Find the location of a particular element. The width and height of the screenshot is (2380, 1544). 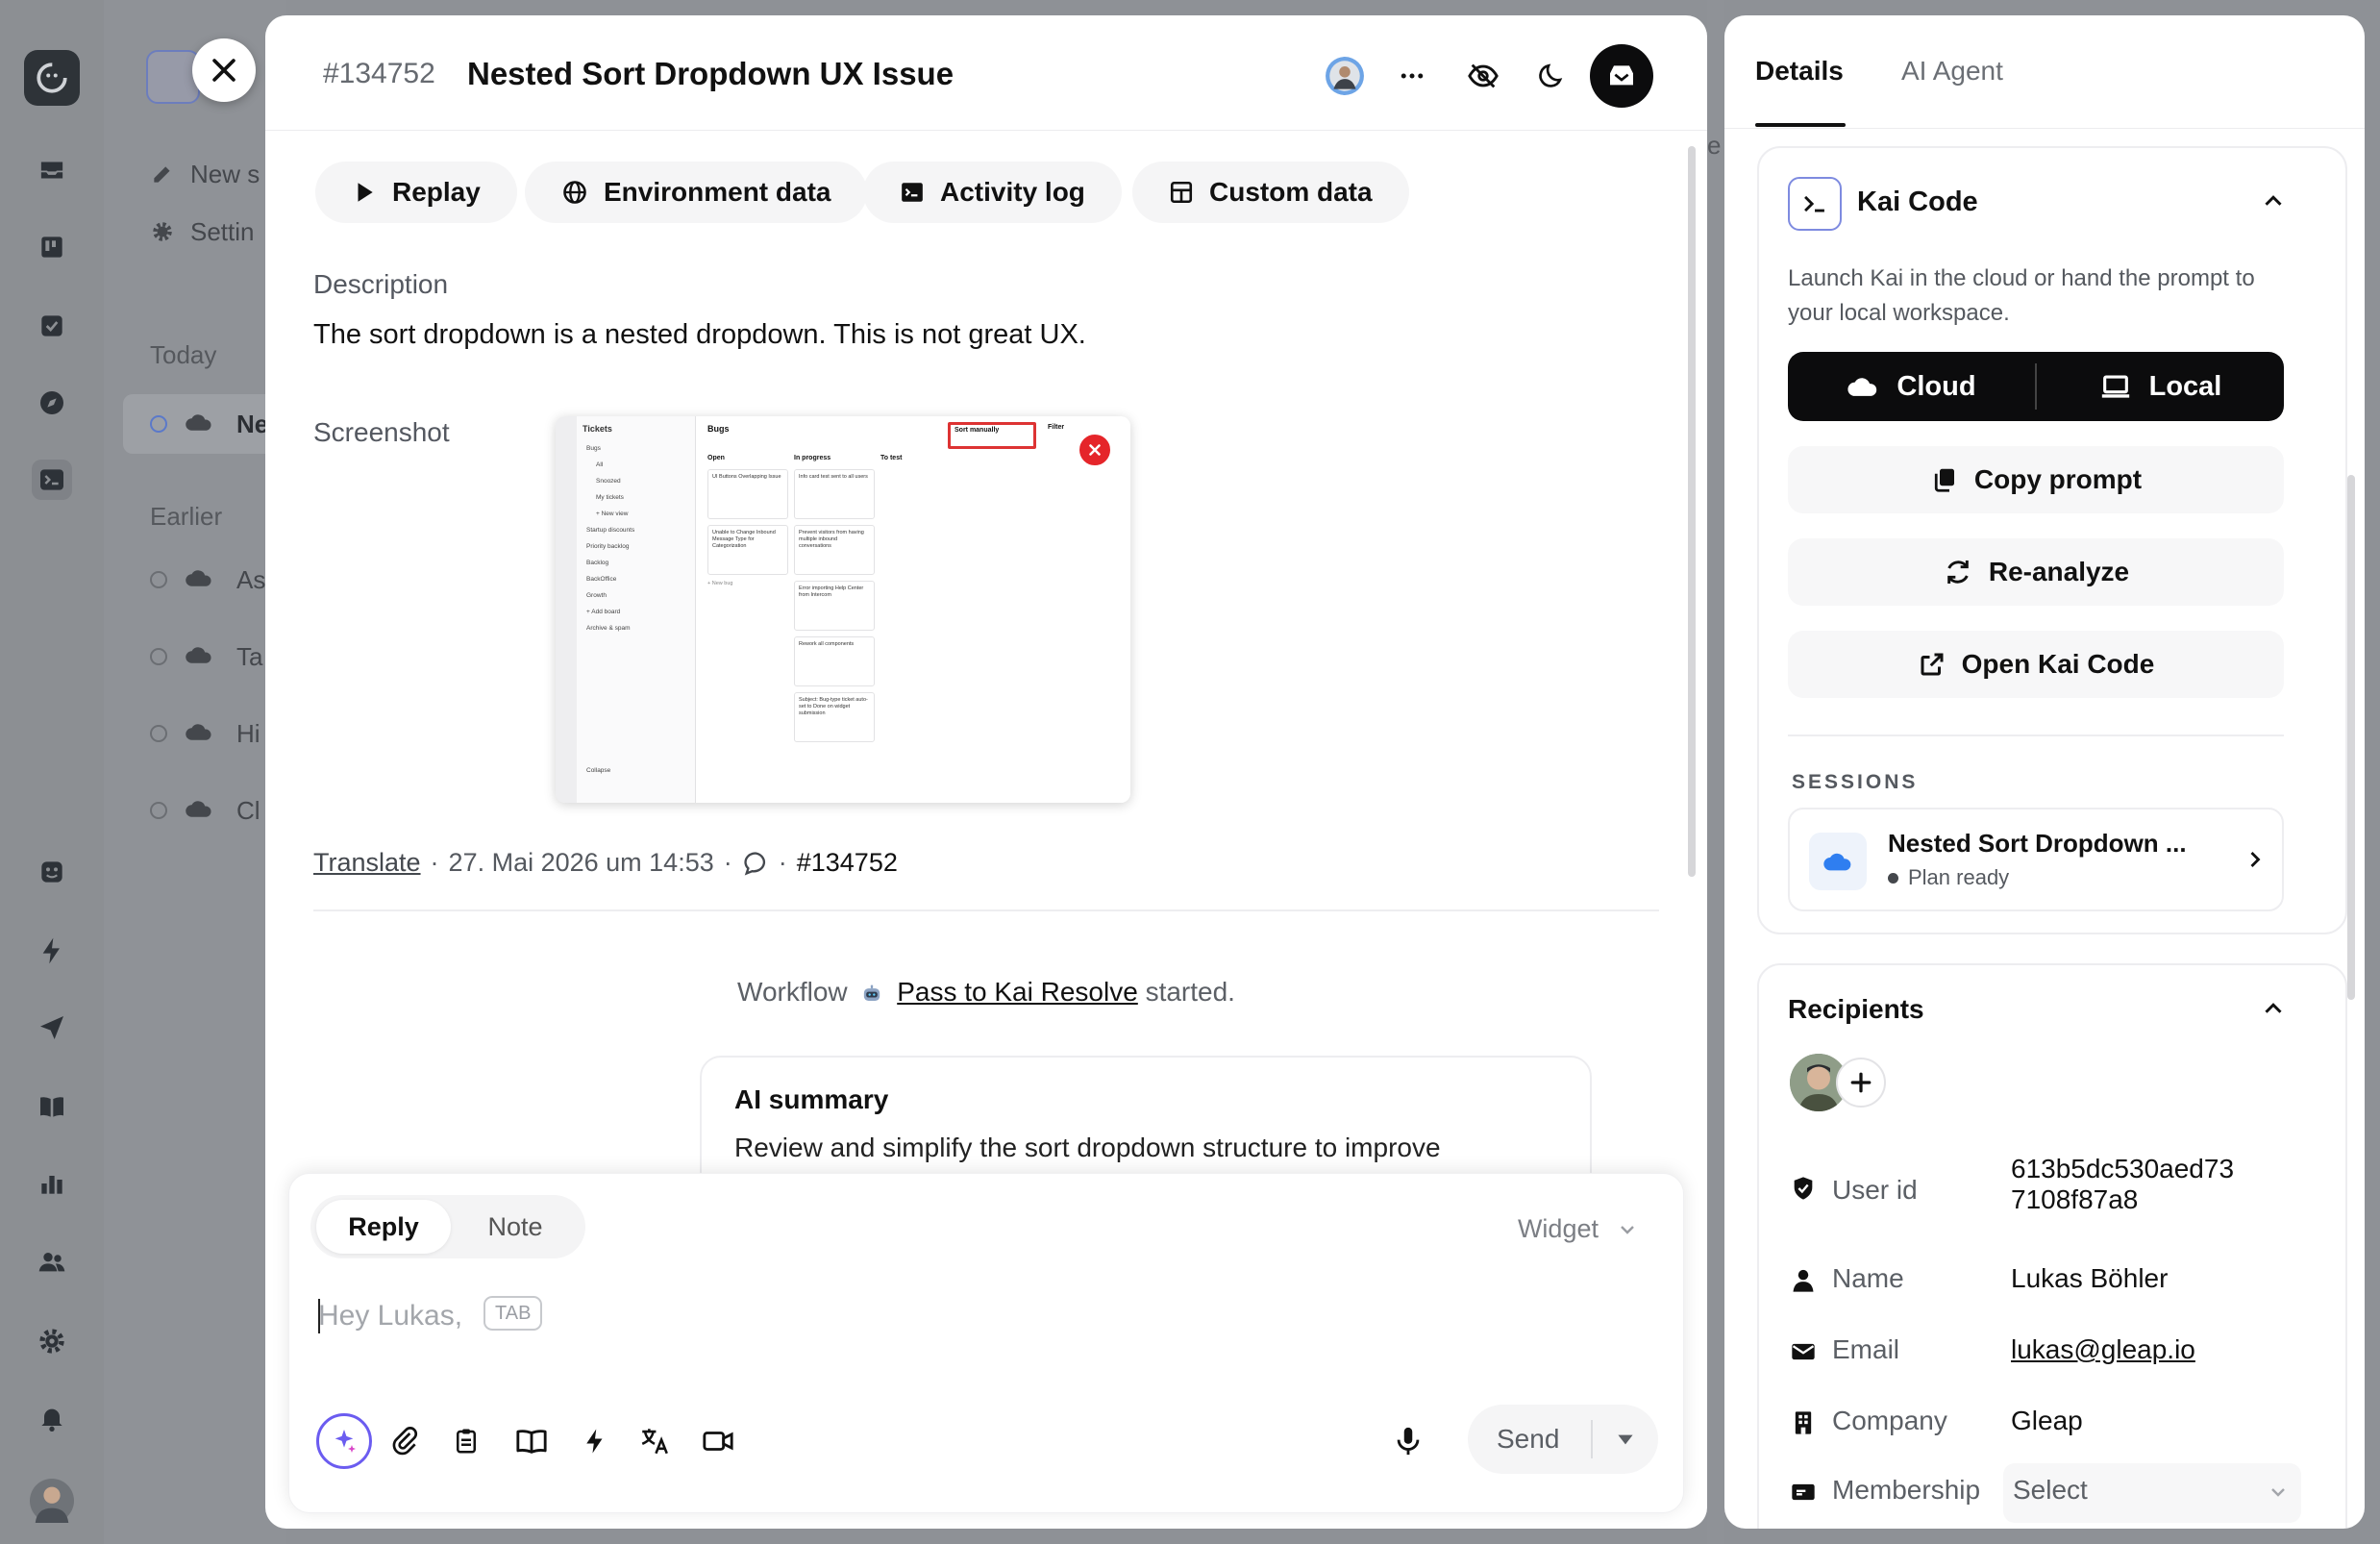

snooze-button is located at coordinates (1552, 76).